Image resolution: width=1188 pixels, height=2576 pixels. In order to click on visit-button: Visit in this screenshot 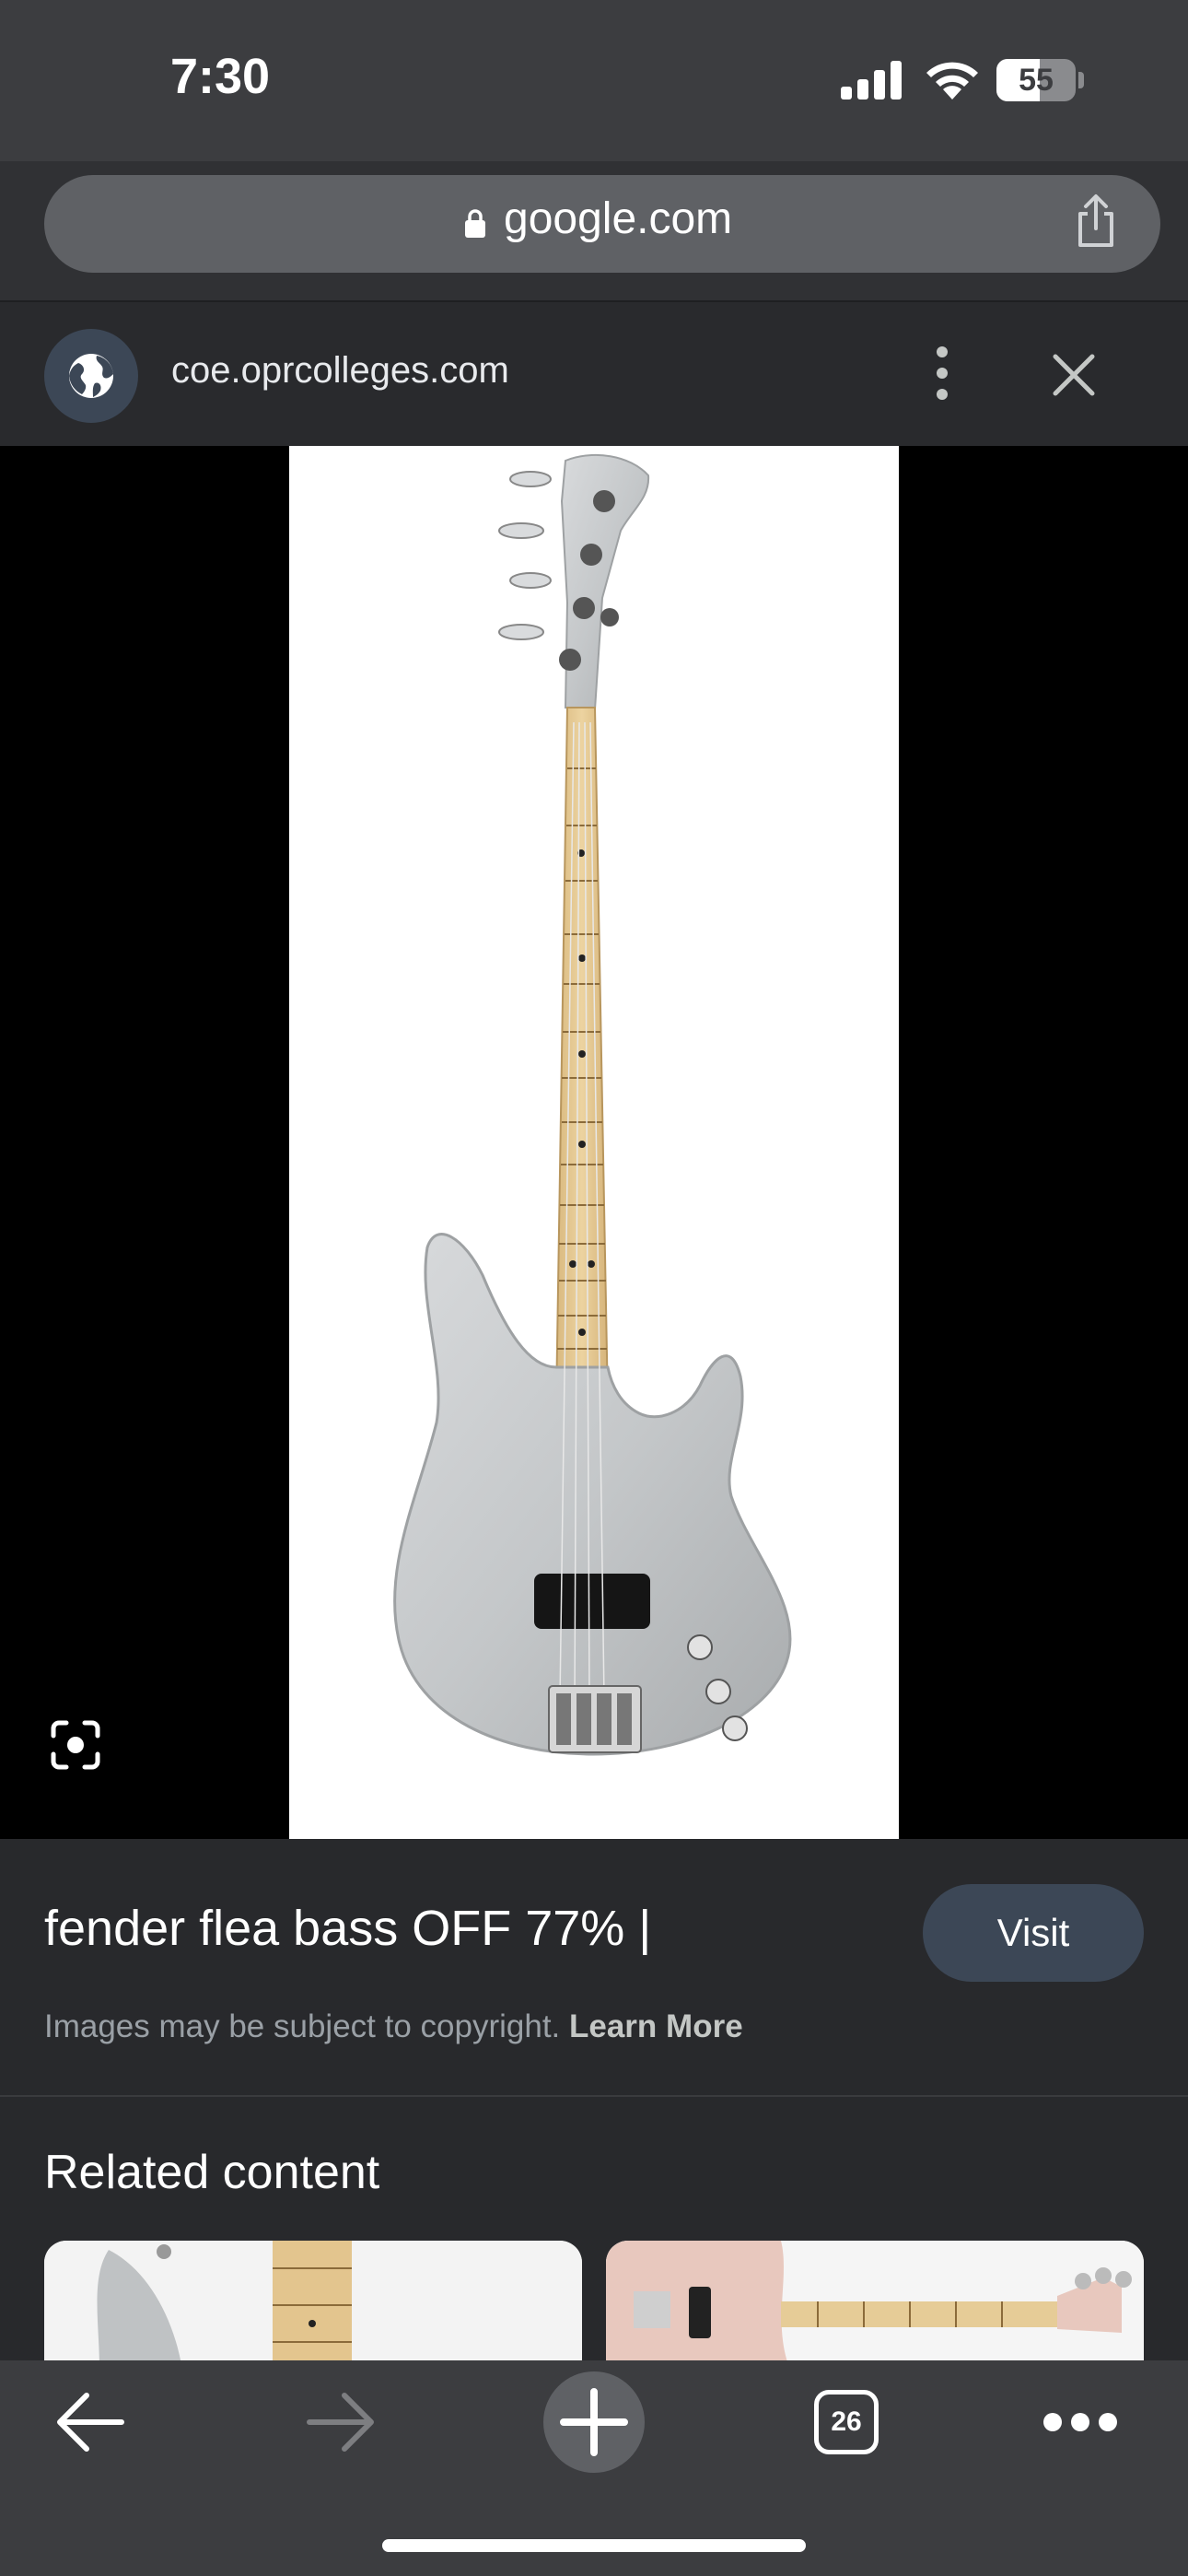, I will do `click(1033, 1933)`.